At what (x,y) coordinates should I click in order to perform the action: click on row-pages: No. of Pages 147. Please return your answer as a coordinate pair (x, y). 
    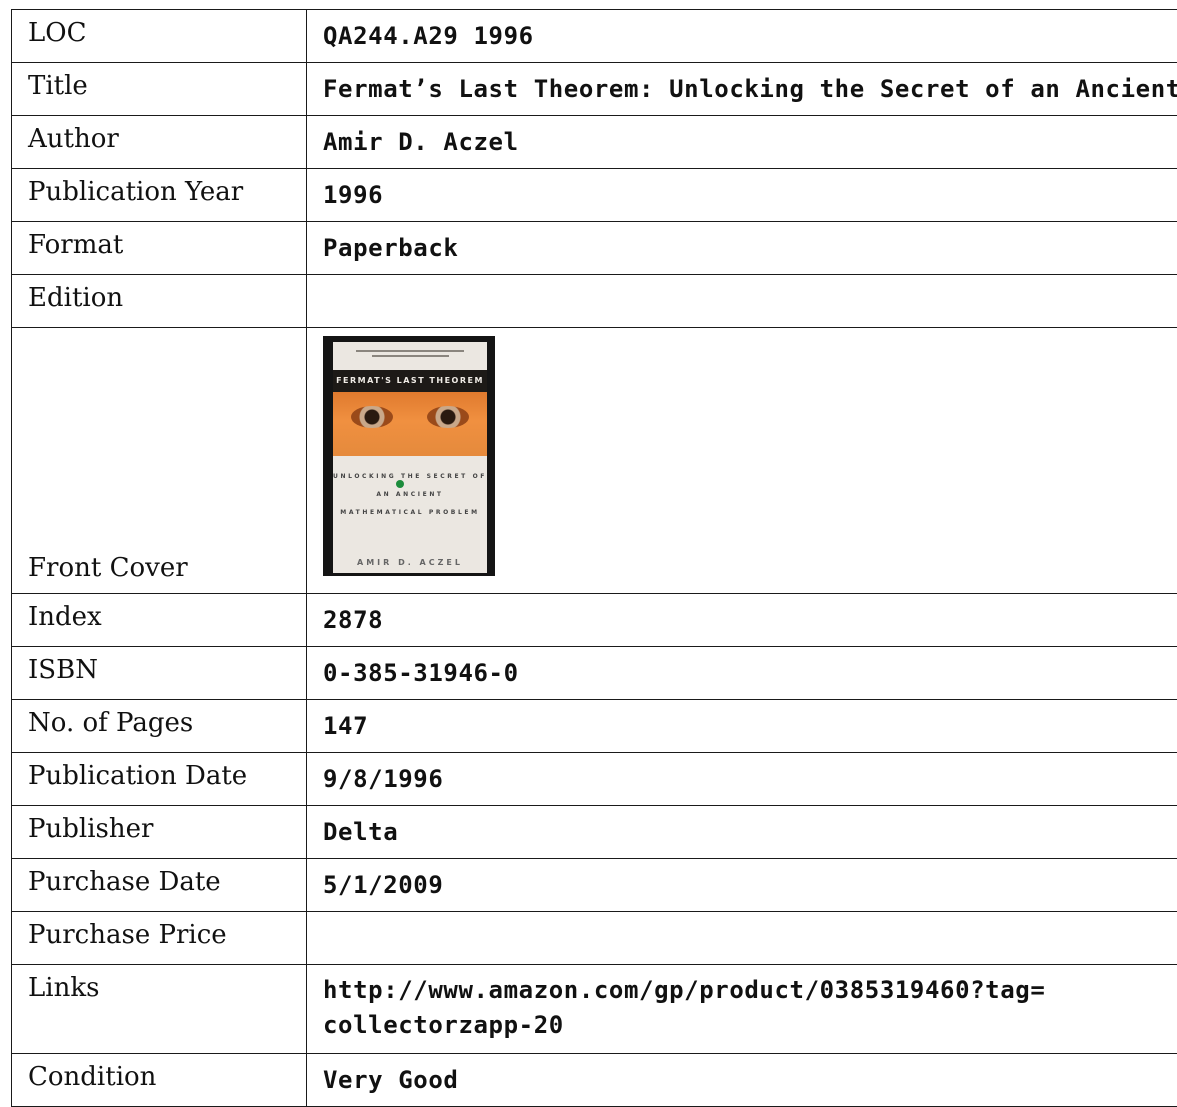
    Looking at the image, I should click on (594, 726).